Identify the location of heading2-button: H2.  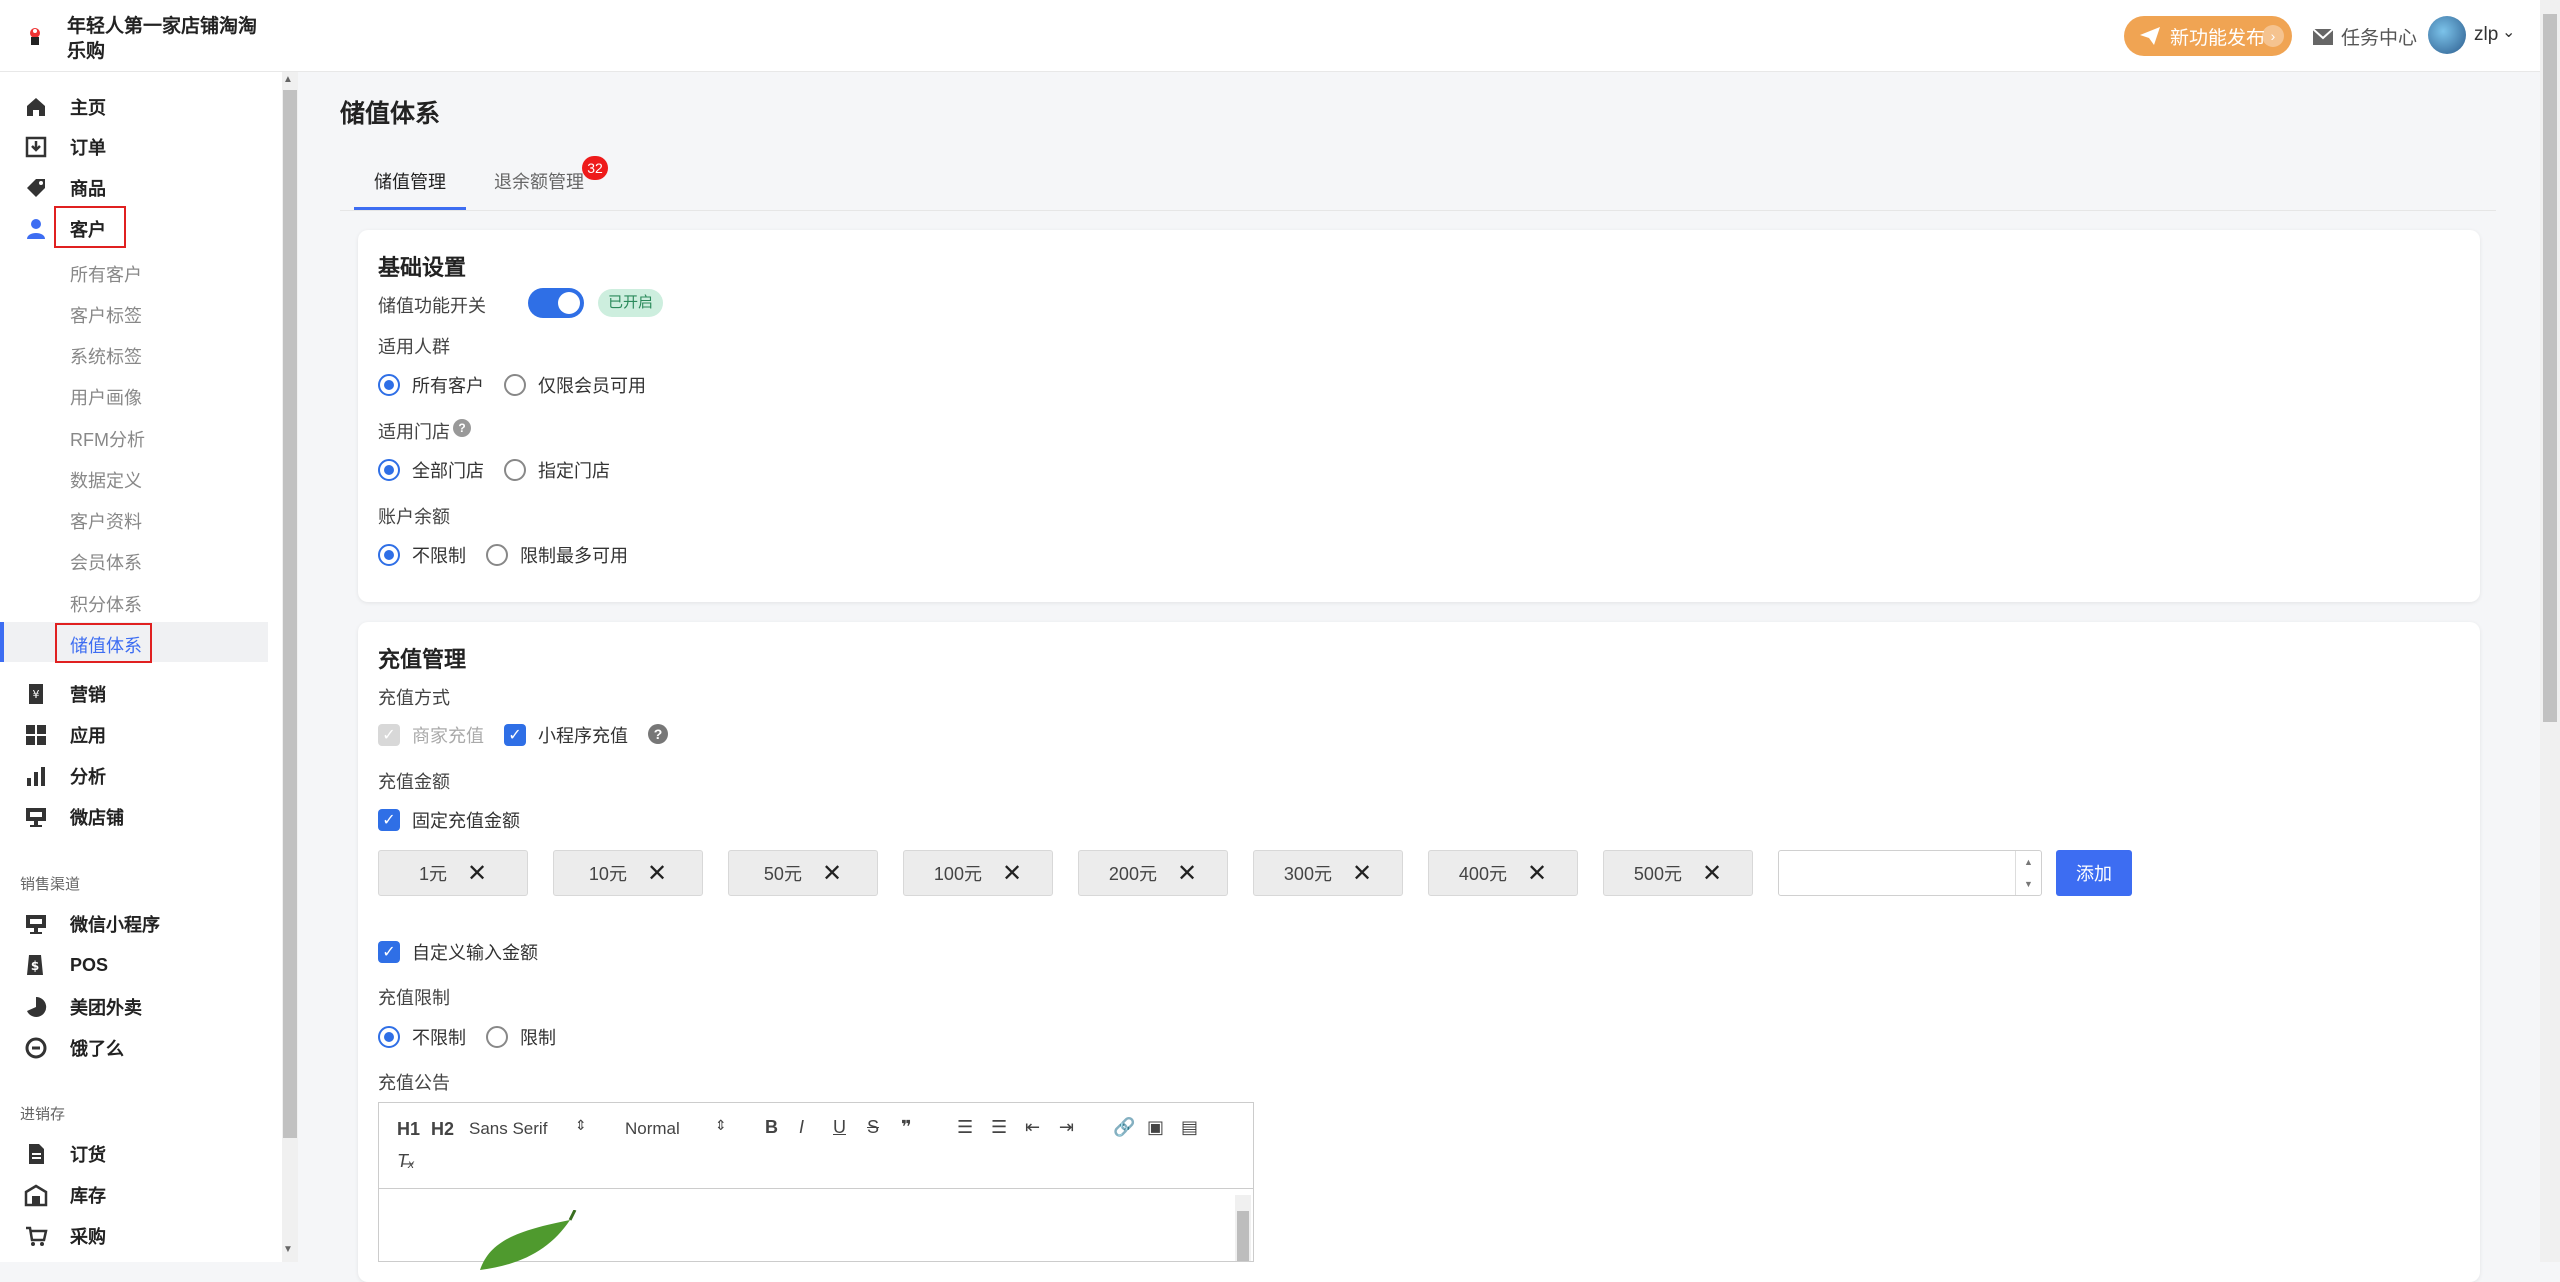
(442, 1129).